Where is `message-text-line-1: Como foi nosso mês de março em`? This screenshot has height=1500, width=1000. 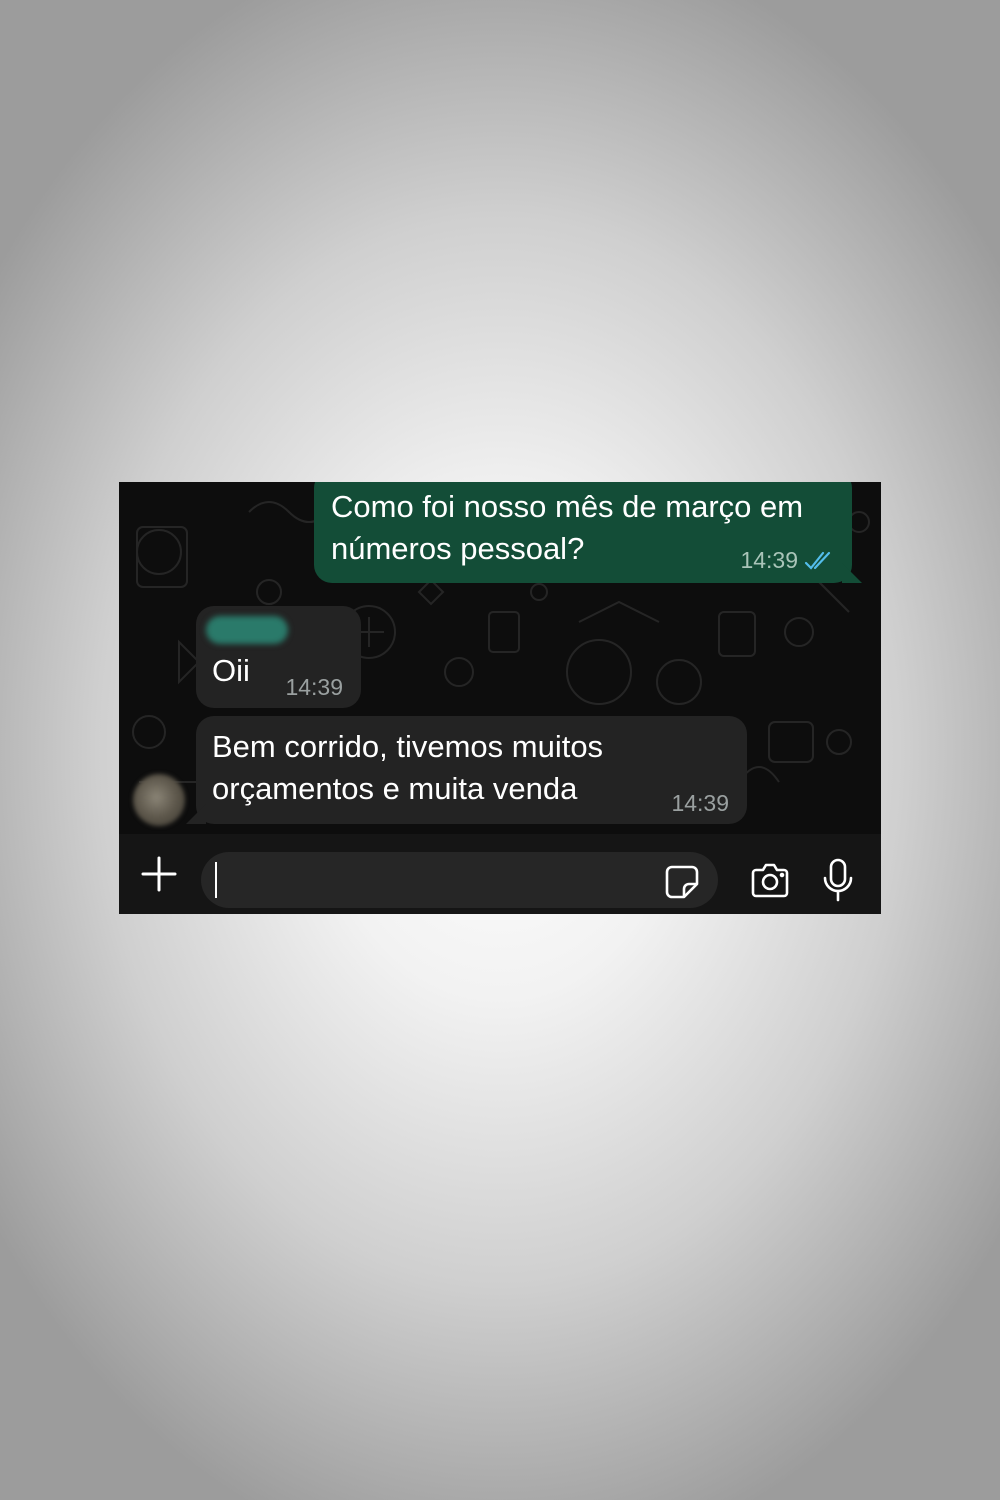
message-text-line-1: Como foi nosso mês de março em is located at coordinates (567, 506).